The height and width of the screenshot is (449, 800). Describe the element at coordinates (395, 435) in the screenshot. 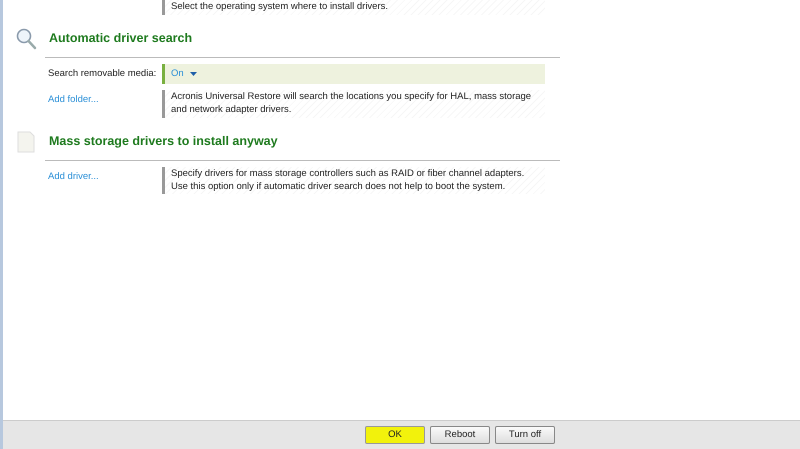

I see `dialog-button: OK` at that location.